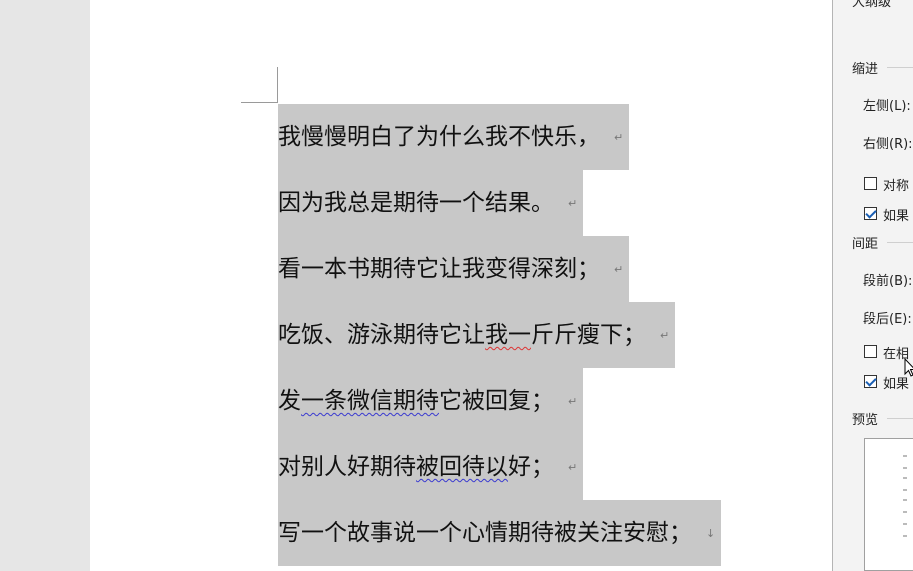  I want to click on snap-grid-label: 如果, so click(896, 216).